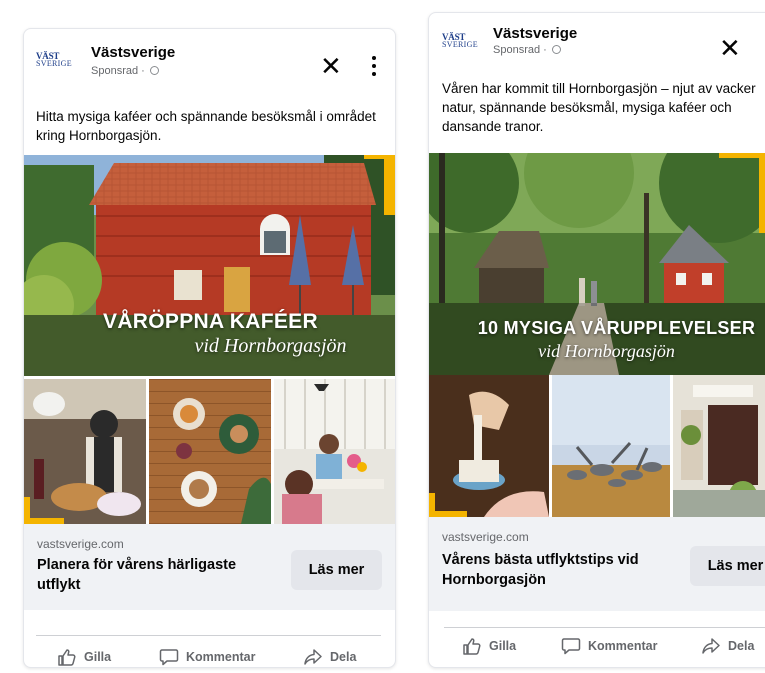 The width and height of the screenshot is (765, 673). What do you see at coordinates (616, 328) in the screenshot?
I see `hero-title: 10 MYSIGA VÅRUPPLEVELSER` at bounding box center [616, 328].